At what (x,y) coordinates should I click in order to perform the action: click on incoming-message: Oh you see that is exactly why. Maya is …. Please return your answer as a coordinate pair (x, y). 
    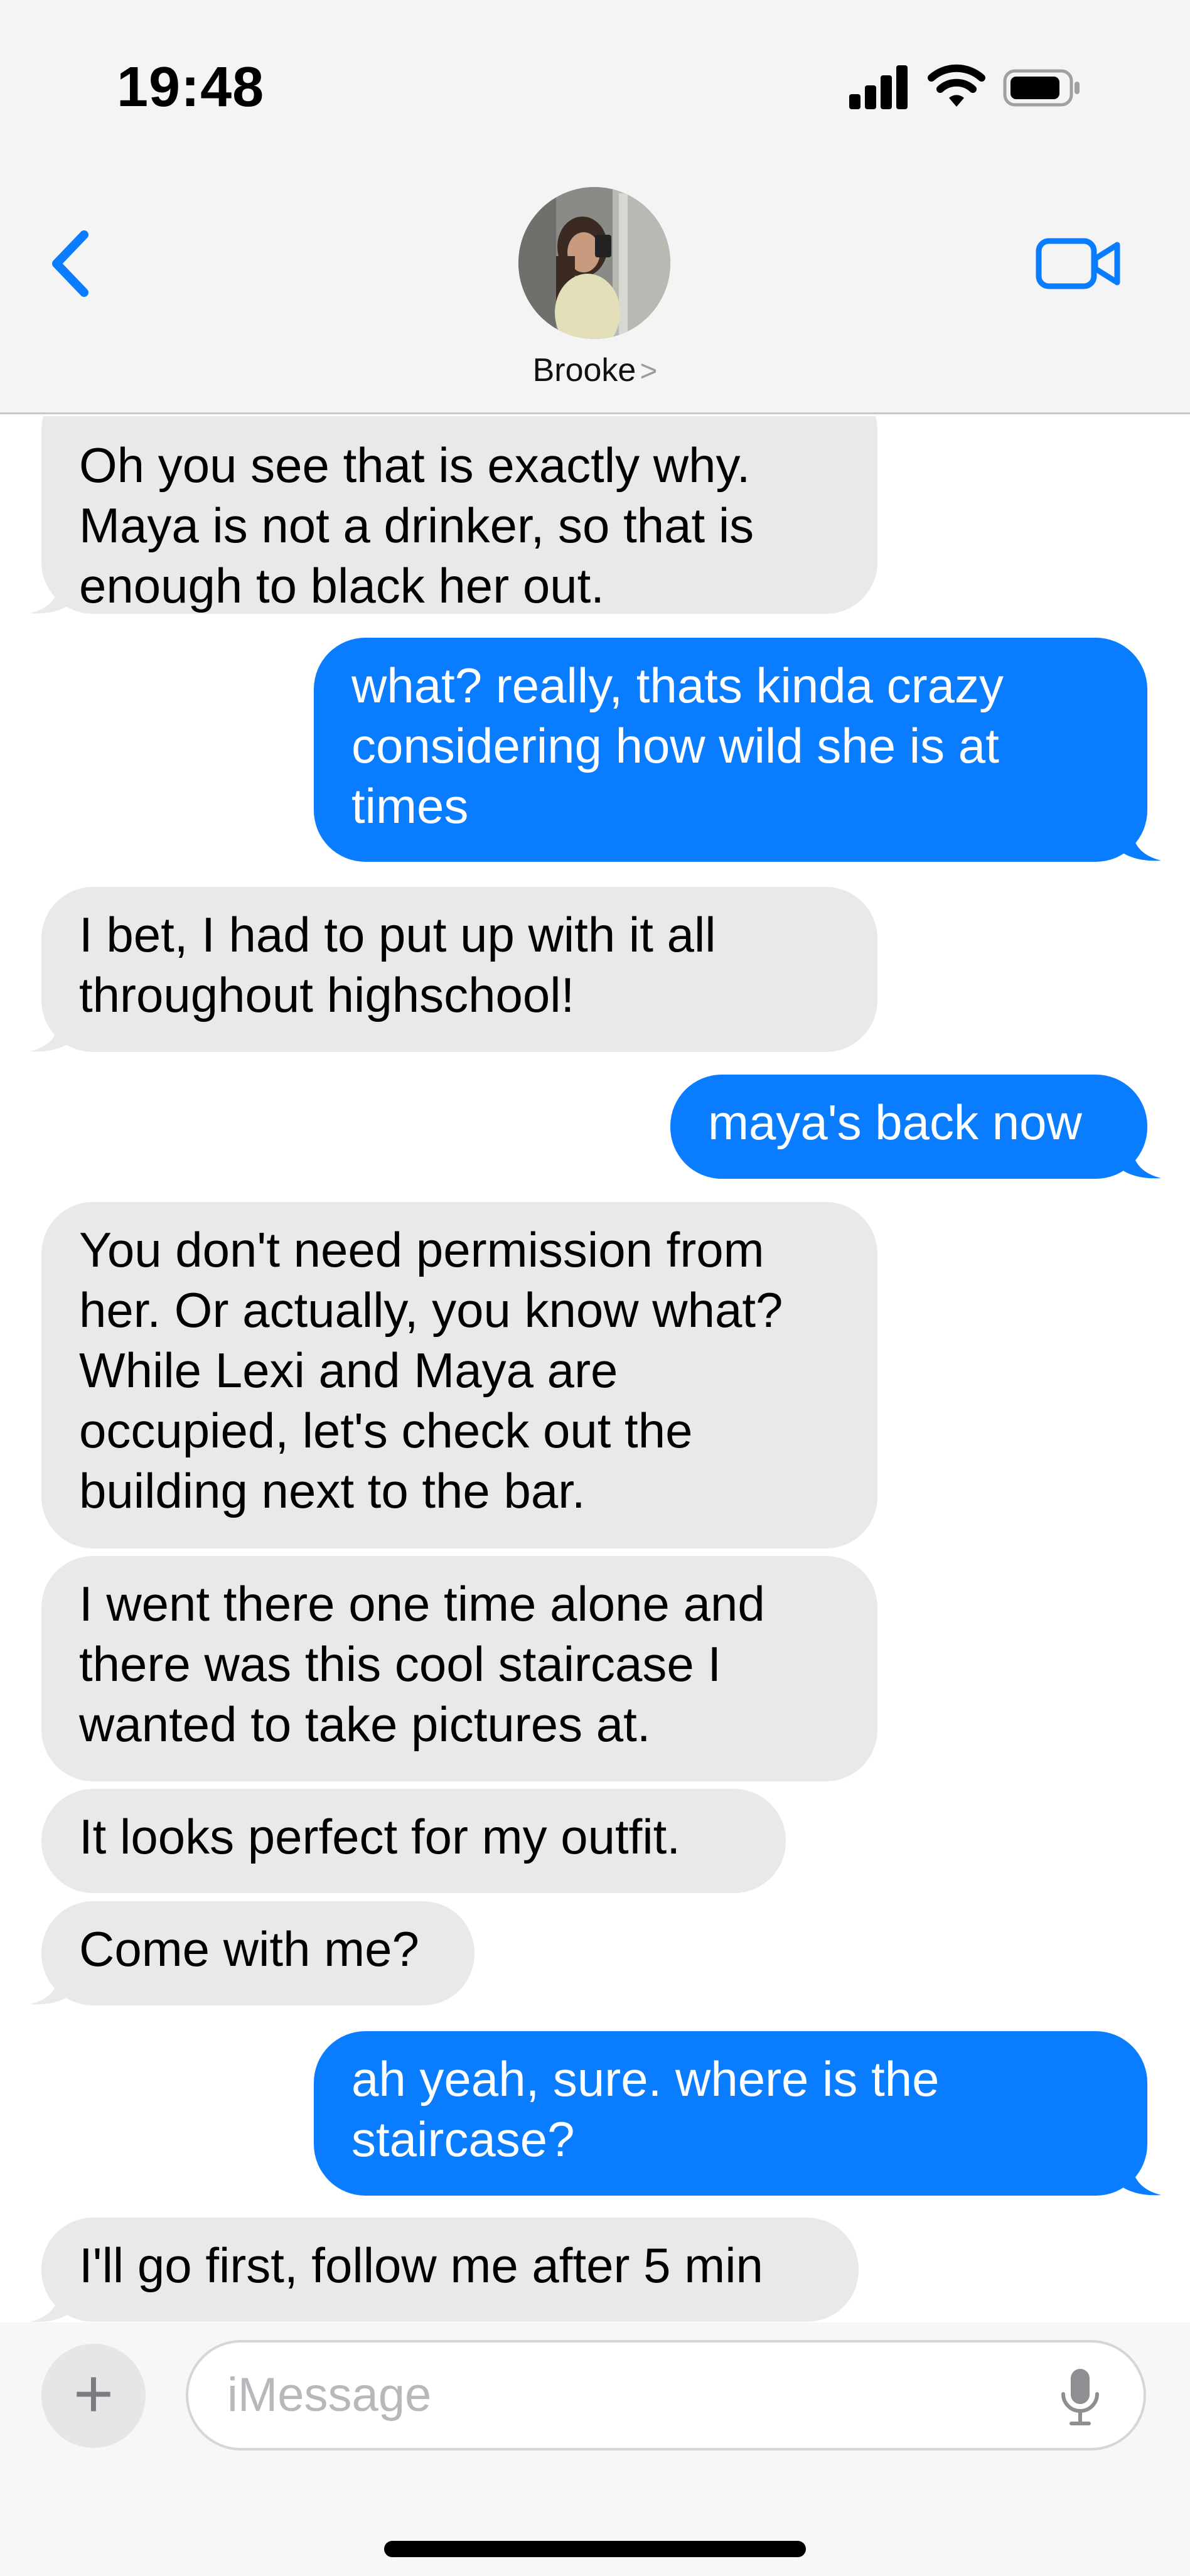
    Looking at the image, I should click on (459, 515).